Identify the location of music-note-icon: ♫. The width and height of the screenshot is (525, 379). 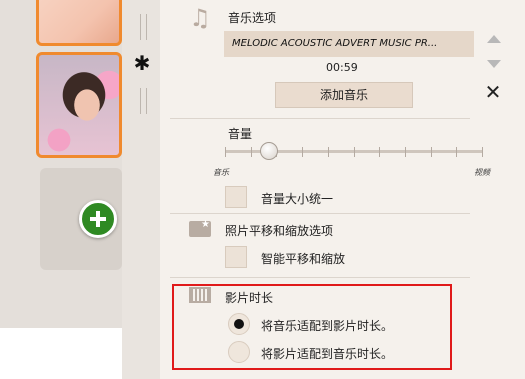
(200, 18).